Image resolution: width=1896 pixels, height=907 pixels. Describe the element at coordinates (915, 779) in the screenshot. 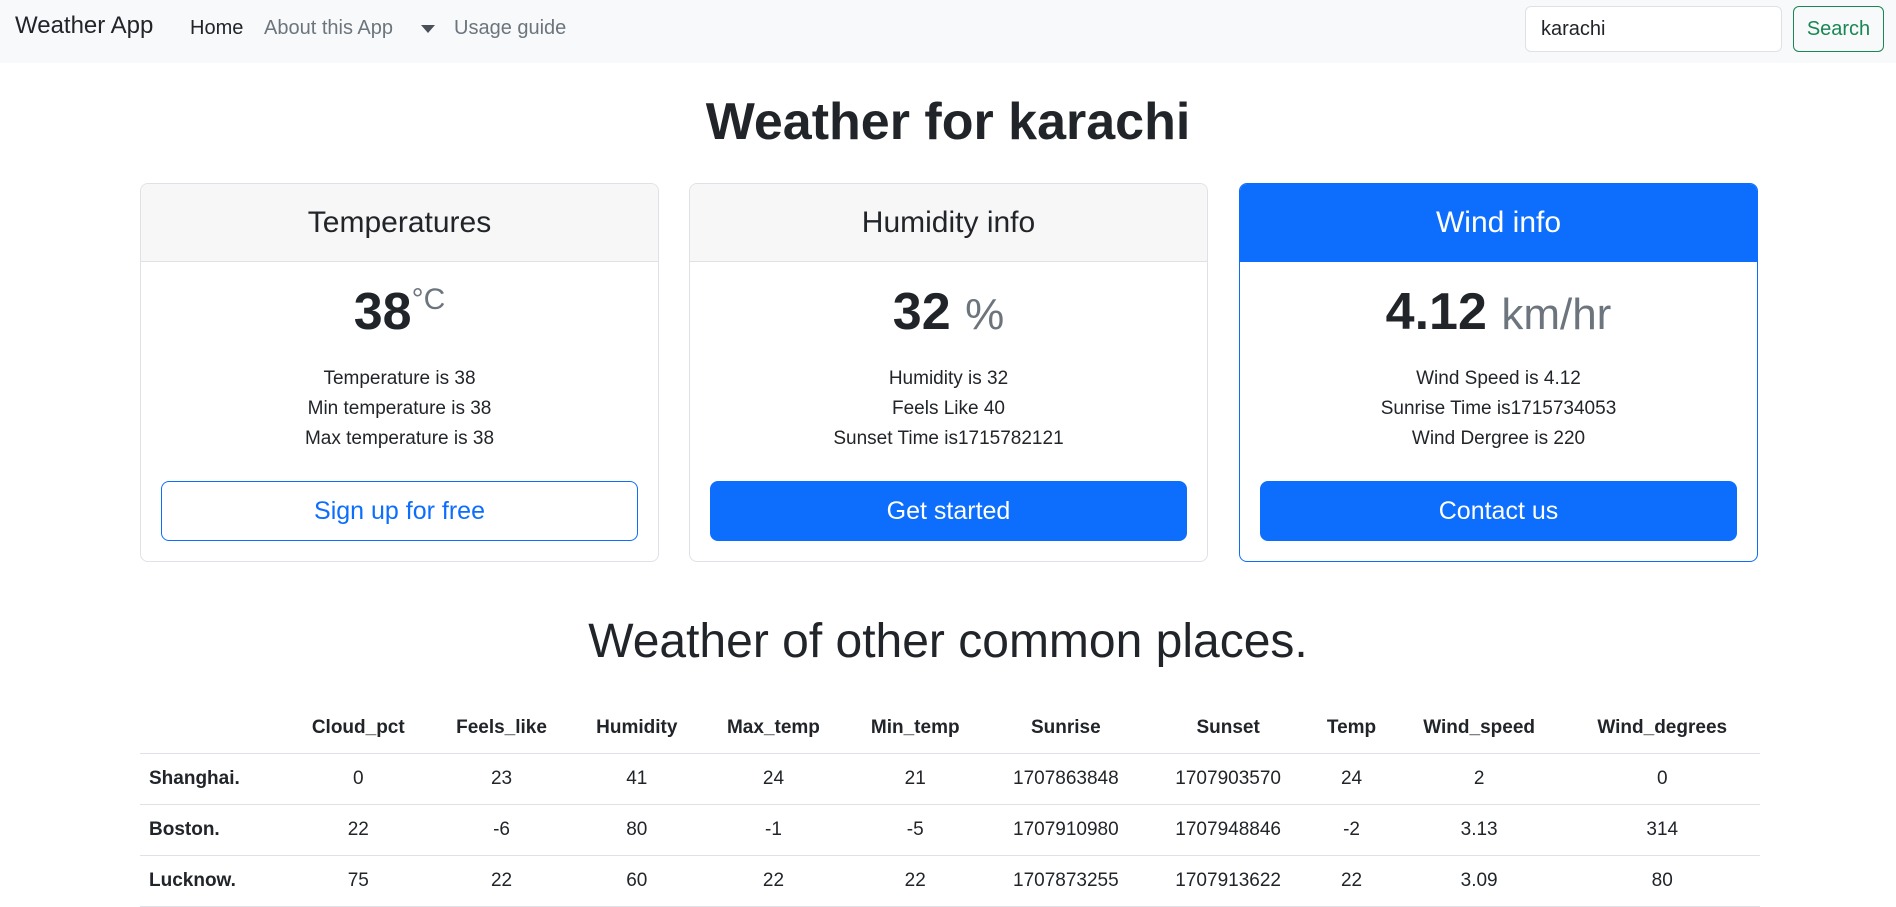

I see `table-cell: 21` at that location.